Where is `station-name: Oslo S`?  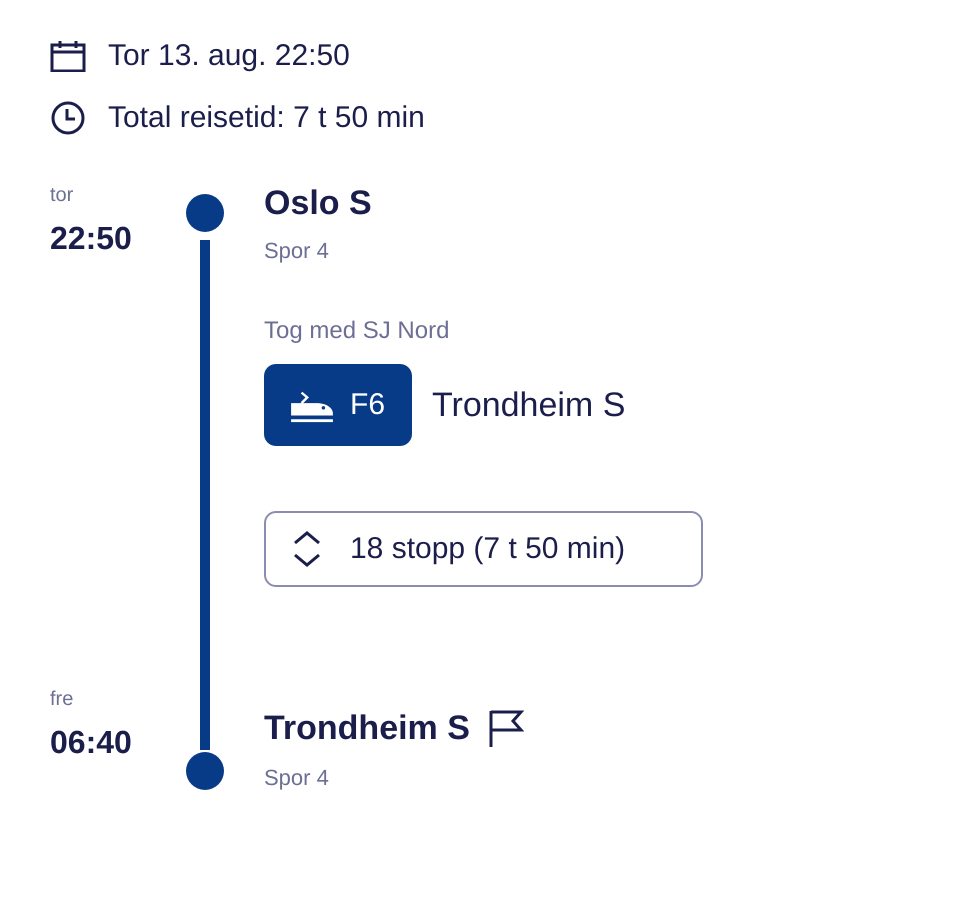 station-name: Oslo S is located at coordinates (318, 203).